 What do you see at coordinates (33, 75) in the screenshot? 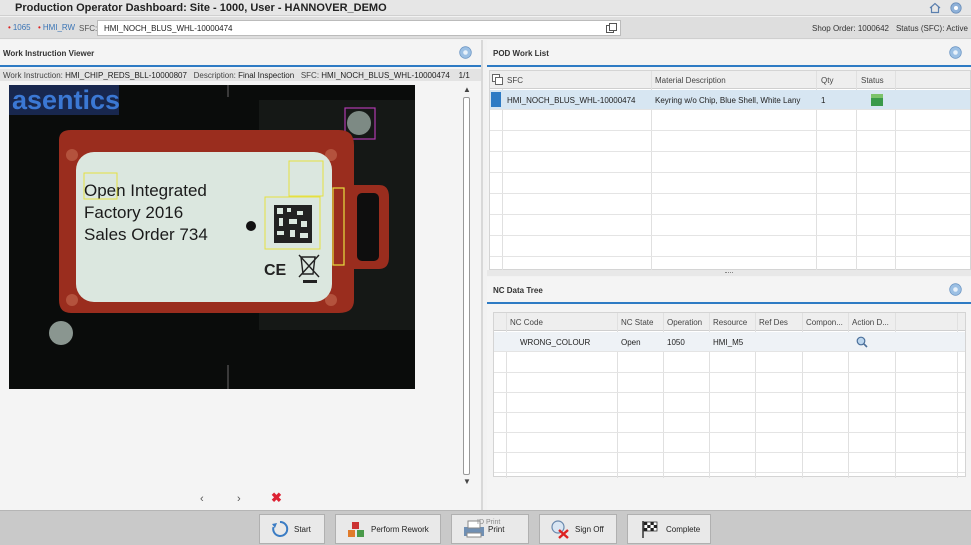
I see `wi-label: Work Instruction:` at bounding box center [33, 75].